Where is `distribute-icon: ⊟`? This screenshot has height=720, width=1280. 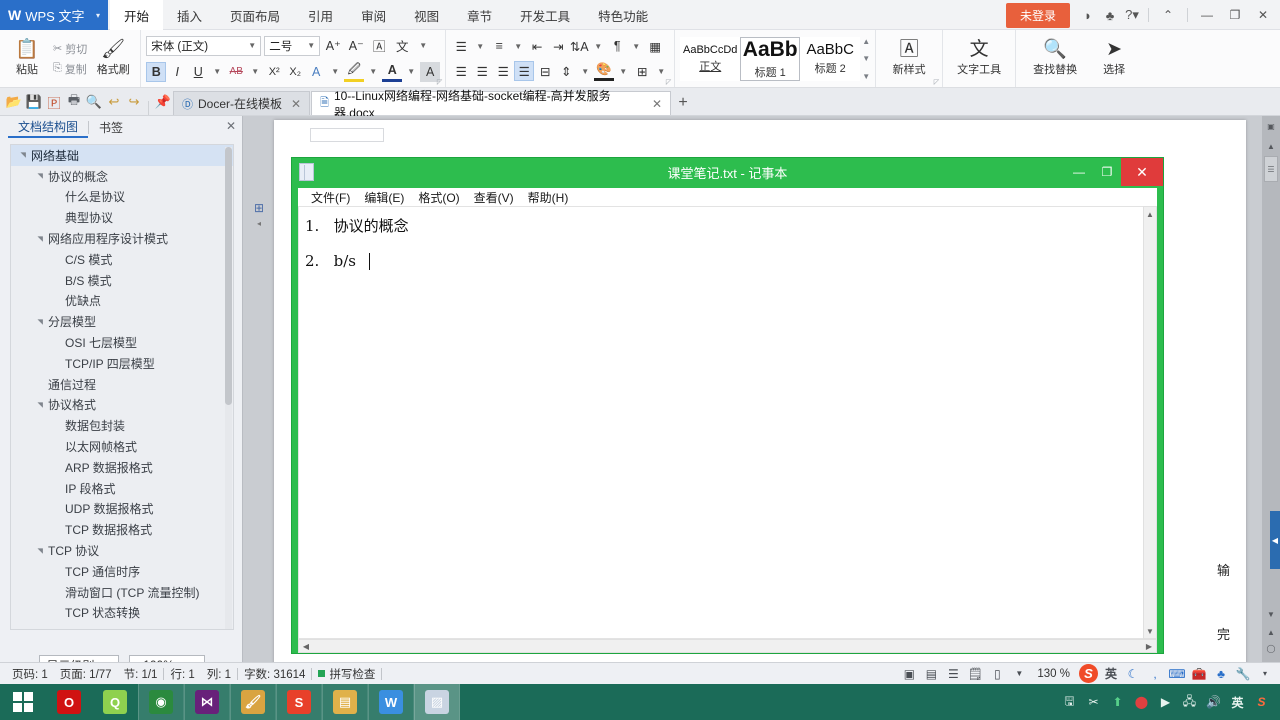
distribute-icon: ⊟ is located at coordinates (545, 71).